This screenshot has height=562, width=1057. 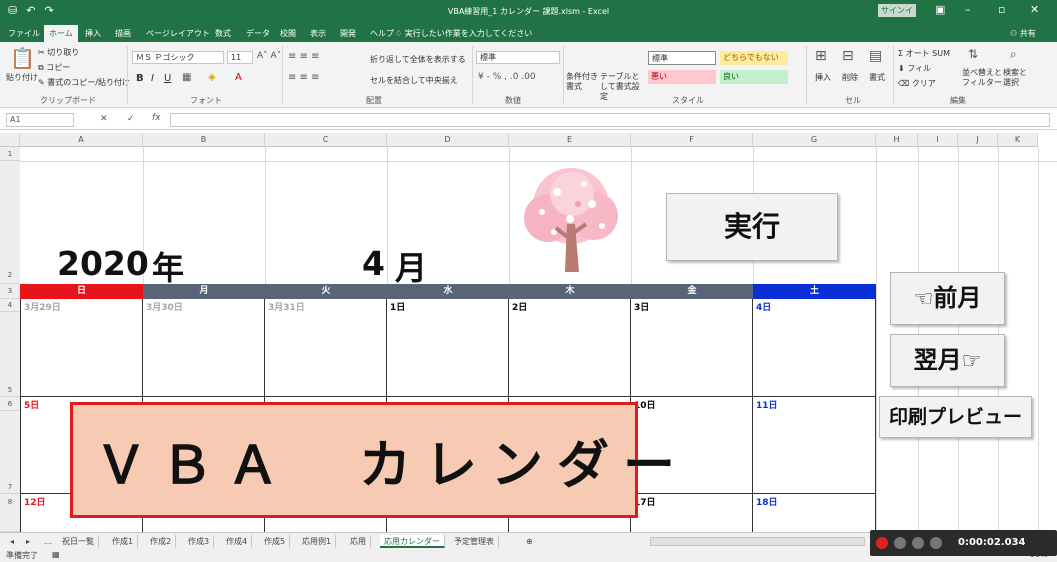 What do you see at coordinates (692, 513) in the screenshot?
I see `calendar-day-cell: 17日` at bounding box center [692, 513].